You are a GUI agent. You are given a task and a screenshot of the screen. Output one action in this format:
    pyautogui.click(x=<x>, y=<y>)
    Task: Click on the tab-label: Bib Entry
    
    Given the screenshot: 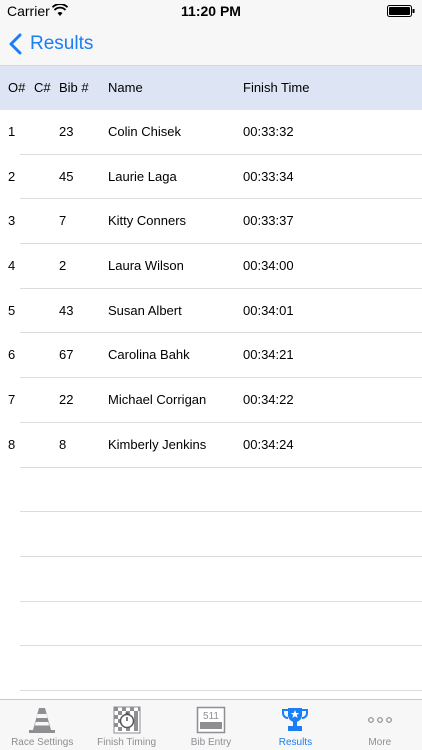 What is the action you would take?
    pyautogui.click(x=211, y=742)
    